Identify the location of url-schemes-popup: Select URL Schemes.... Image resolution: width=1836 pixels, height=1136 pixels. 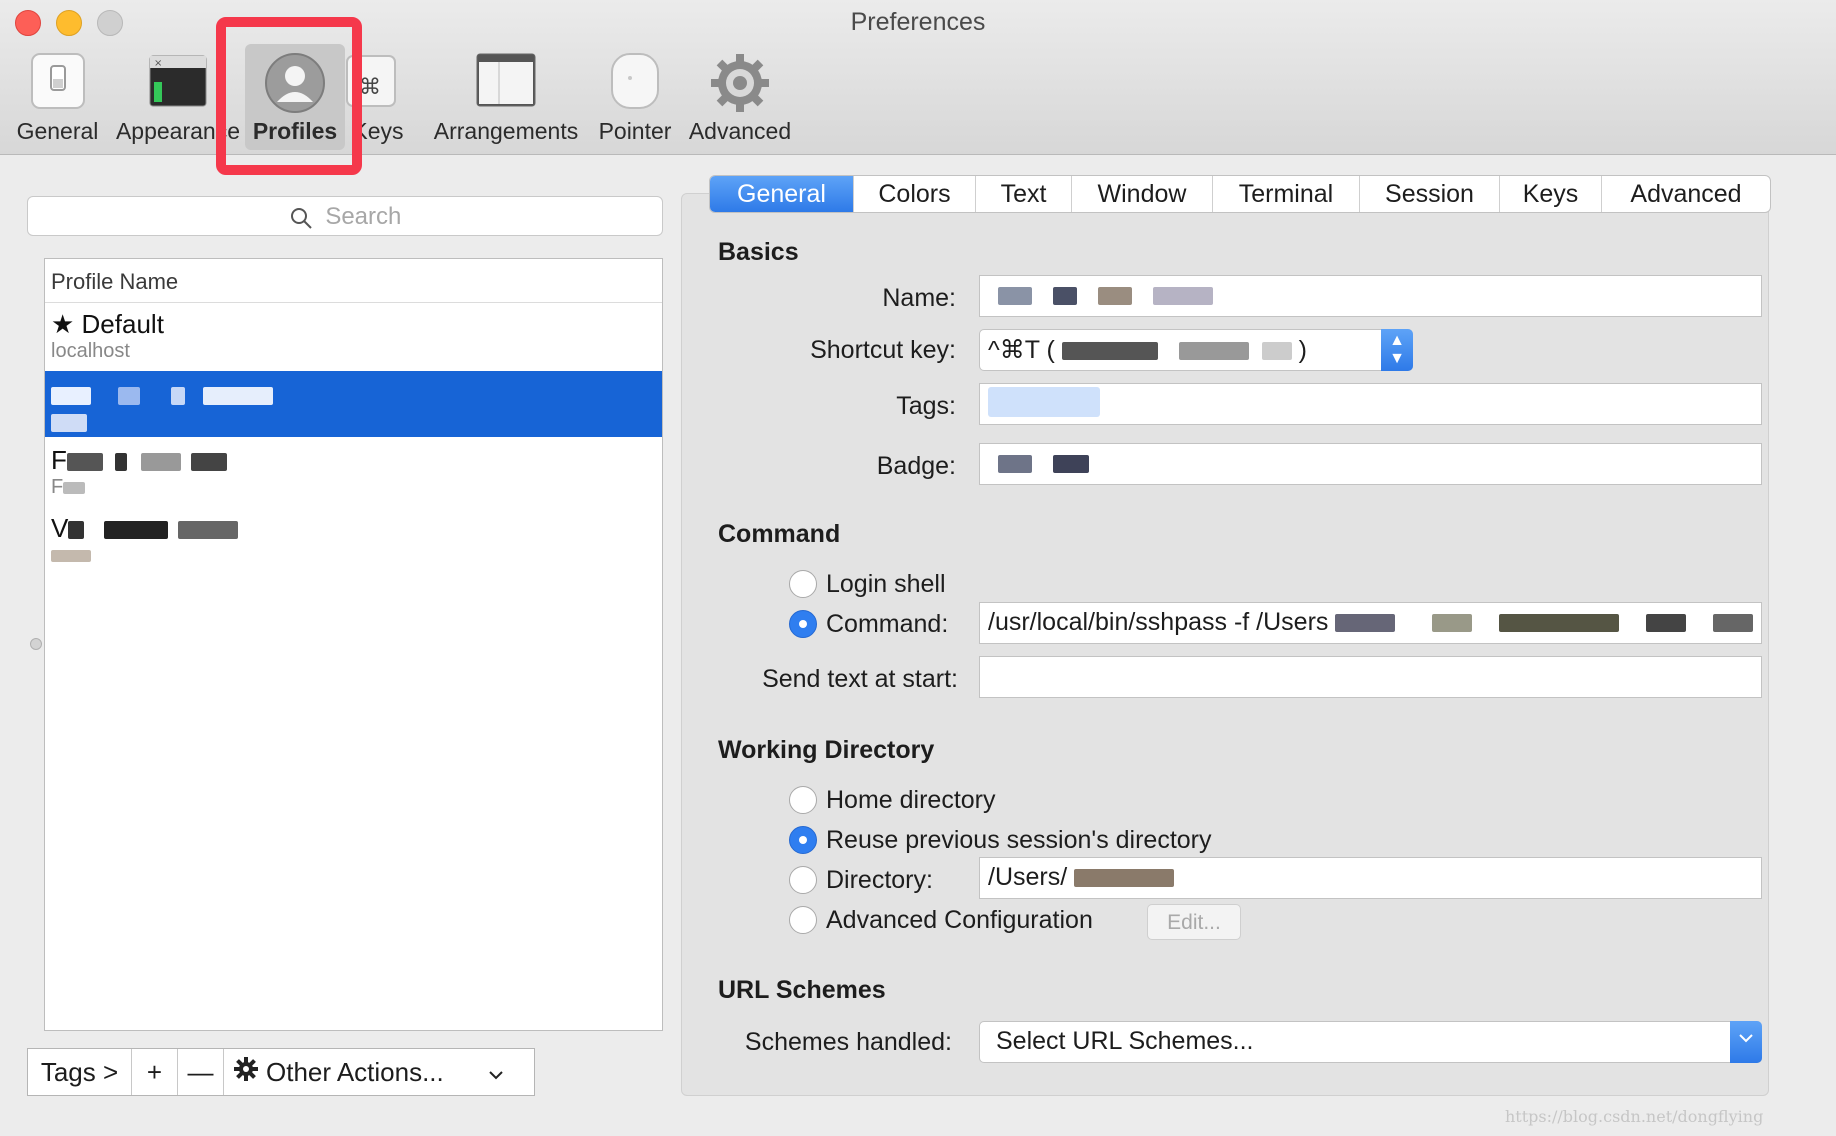
(1370, 1042).